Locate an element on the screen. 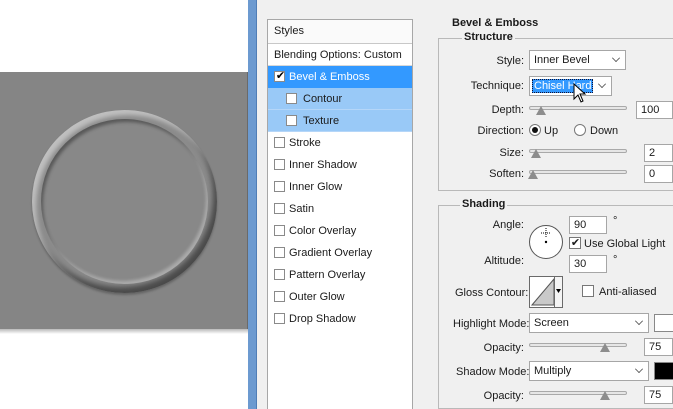 This screenshot has height=409, width=673. bevel-emboss-checkbox: ✔ is located at coordinates (280, 76).